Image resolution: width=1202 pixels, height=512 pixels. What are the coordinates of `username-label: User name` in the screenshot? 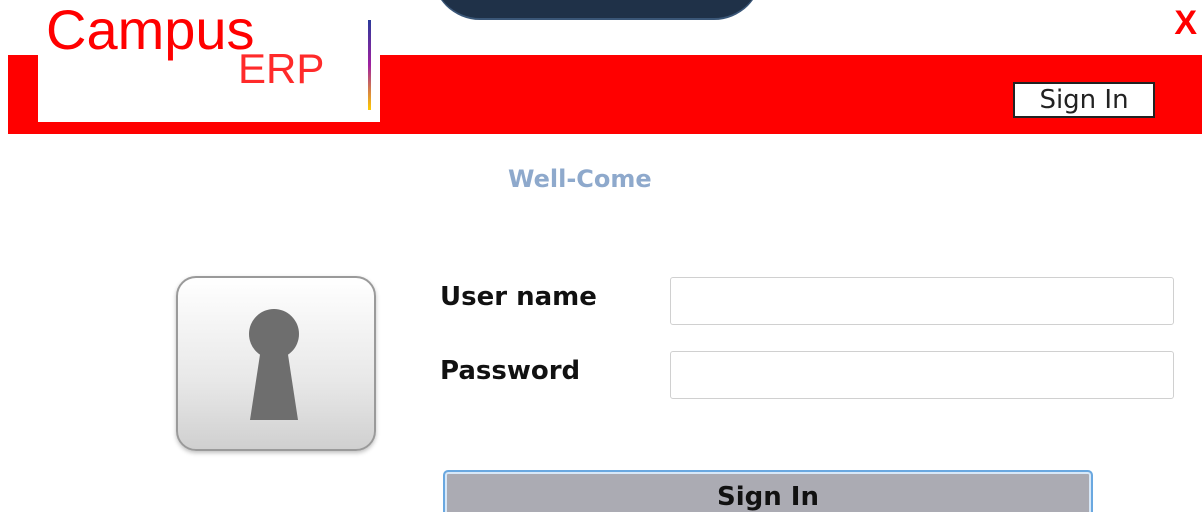 It's located at (518, 297).